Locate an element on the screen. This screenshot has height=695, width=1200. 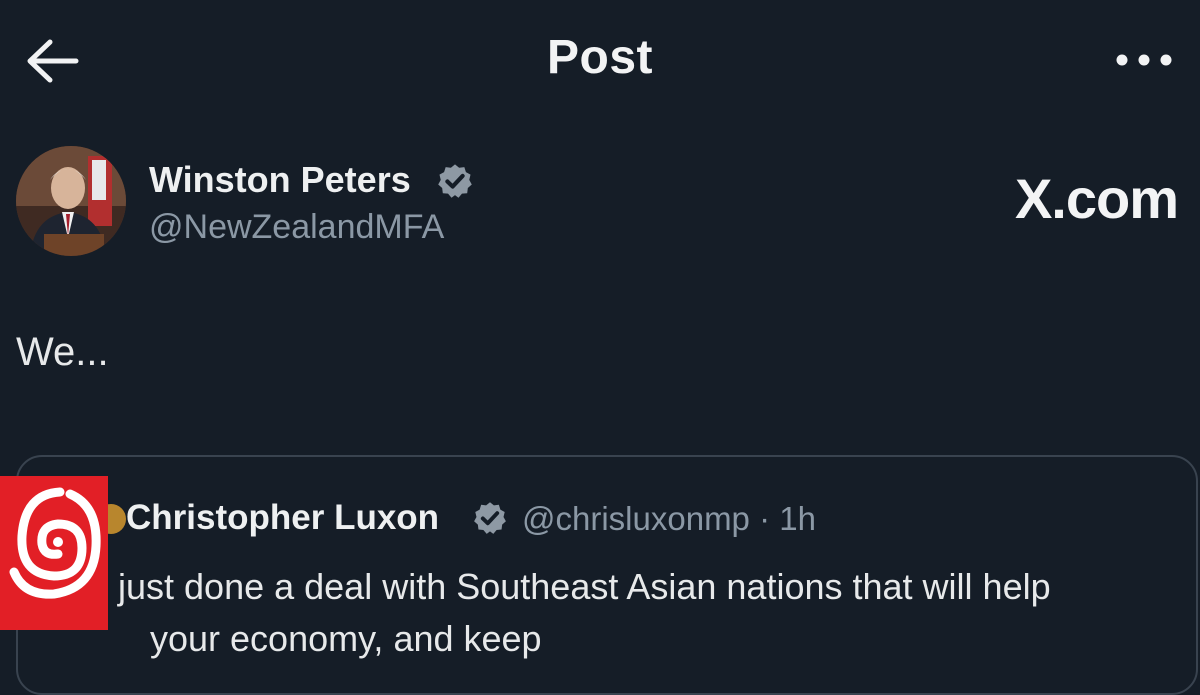
avatar-photo is located at coordinates (71, 201).